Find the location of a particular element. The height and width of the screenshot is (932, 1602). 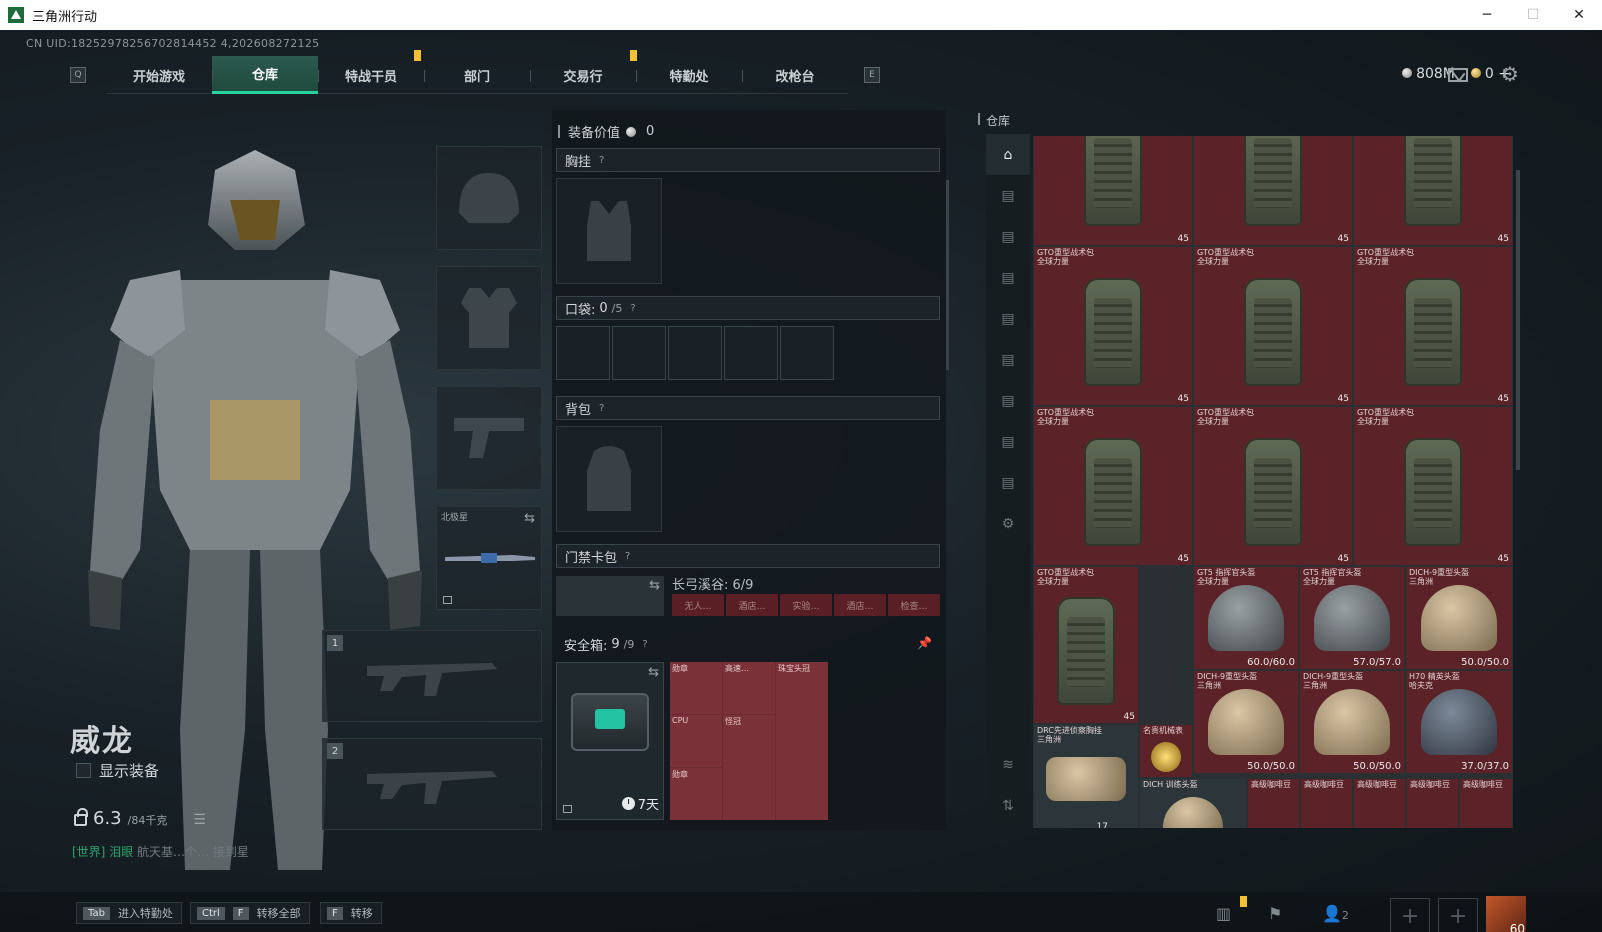

tab-trading: 交易行 is located at coordinates (583, 75).